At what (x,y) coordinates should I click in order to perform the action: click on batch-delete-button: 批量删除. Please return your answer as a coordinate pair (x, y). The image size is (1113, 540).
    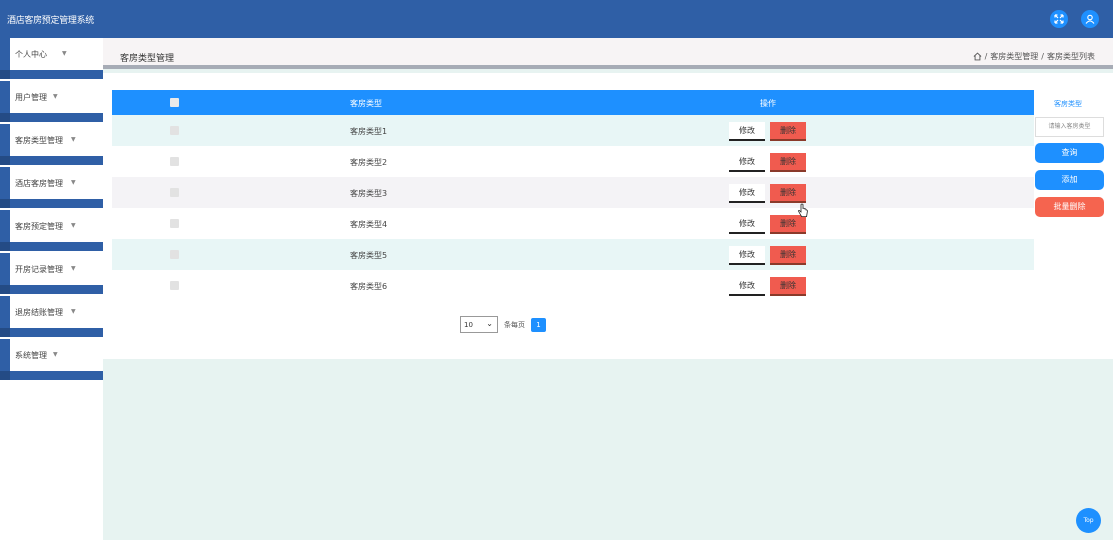
    Looking at the image, I should click on (1069, 207).